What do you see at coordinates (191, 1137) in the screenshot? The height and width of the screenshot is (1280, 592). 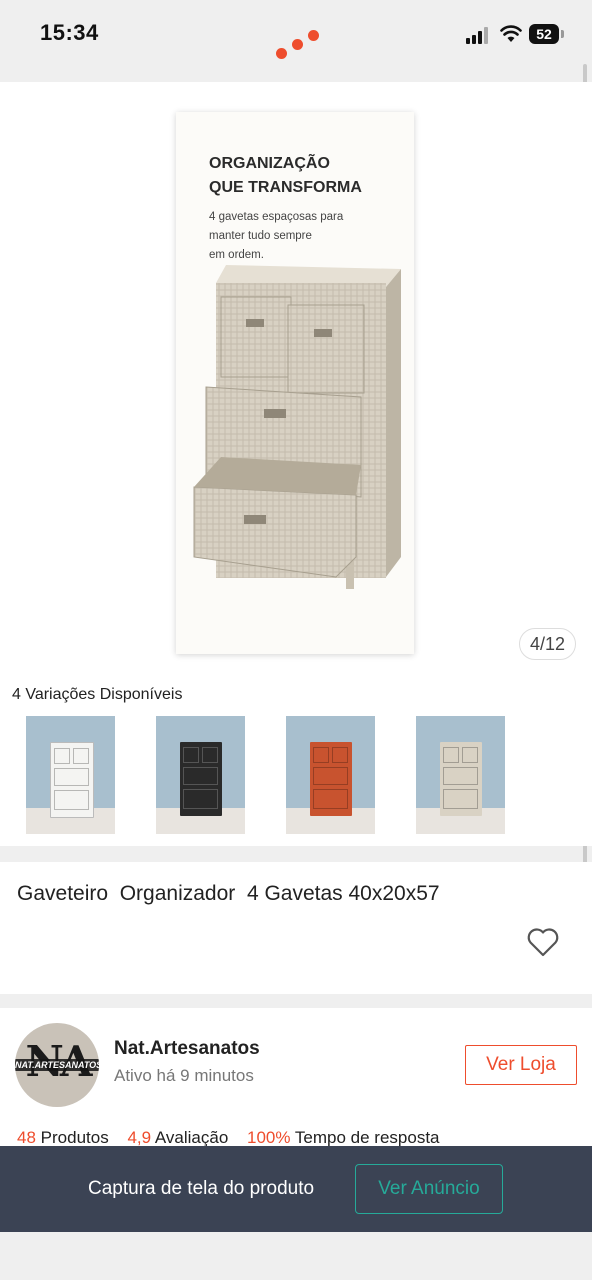 I see `rating-label: Avaliação` at bounding box center [191, 1137].